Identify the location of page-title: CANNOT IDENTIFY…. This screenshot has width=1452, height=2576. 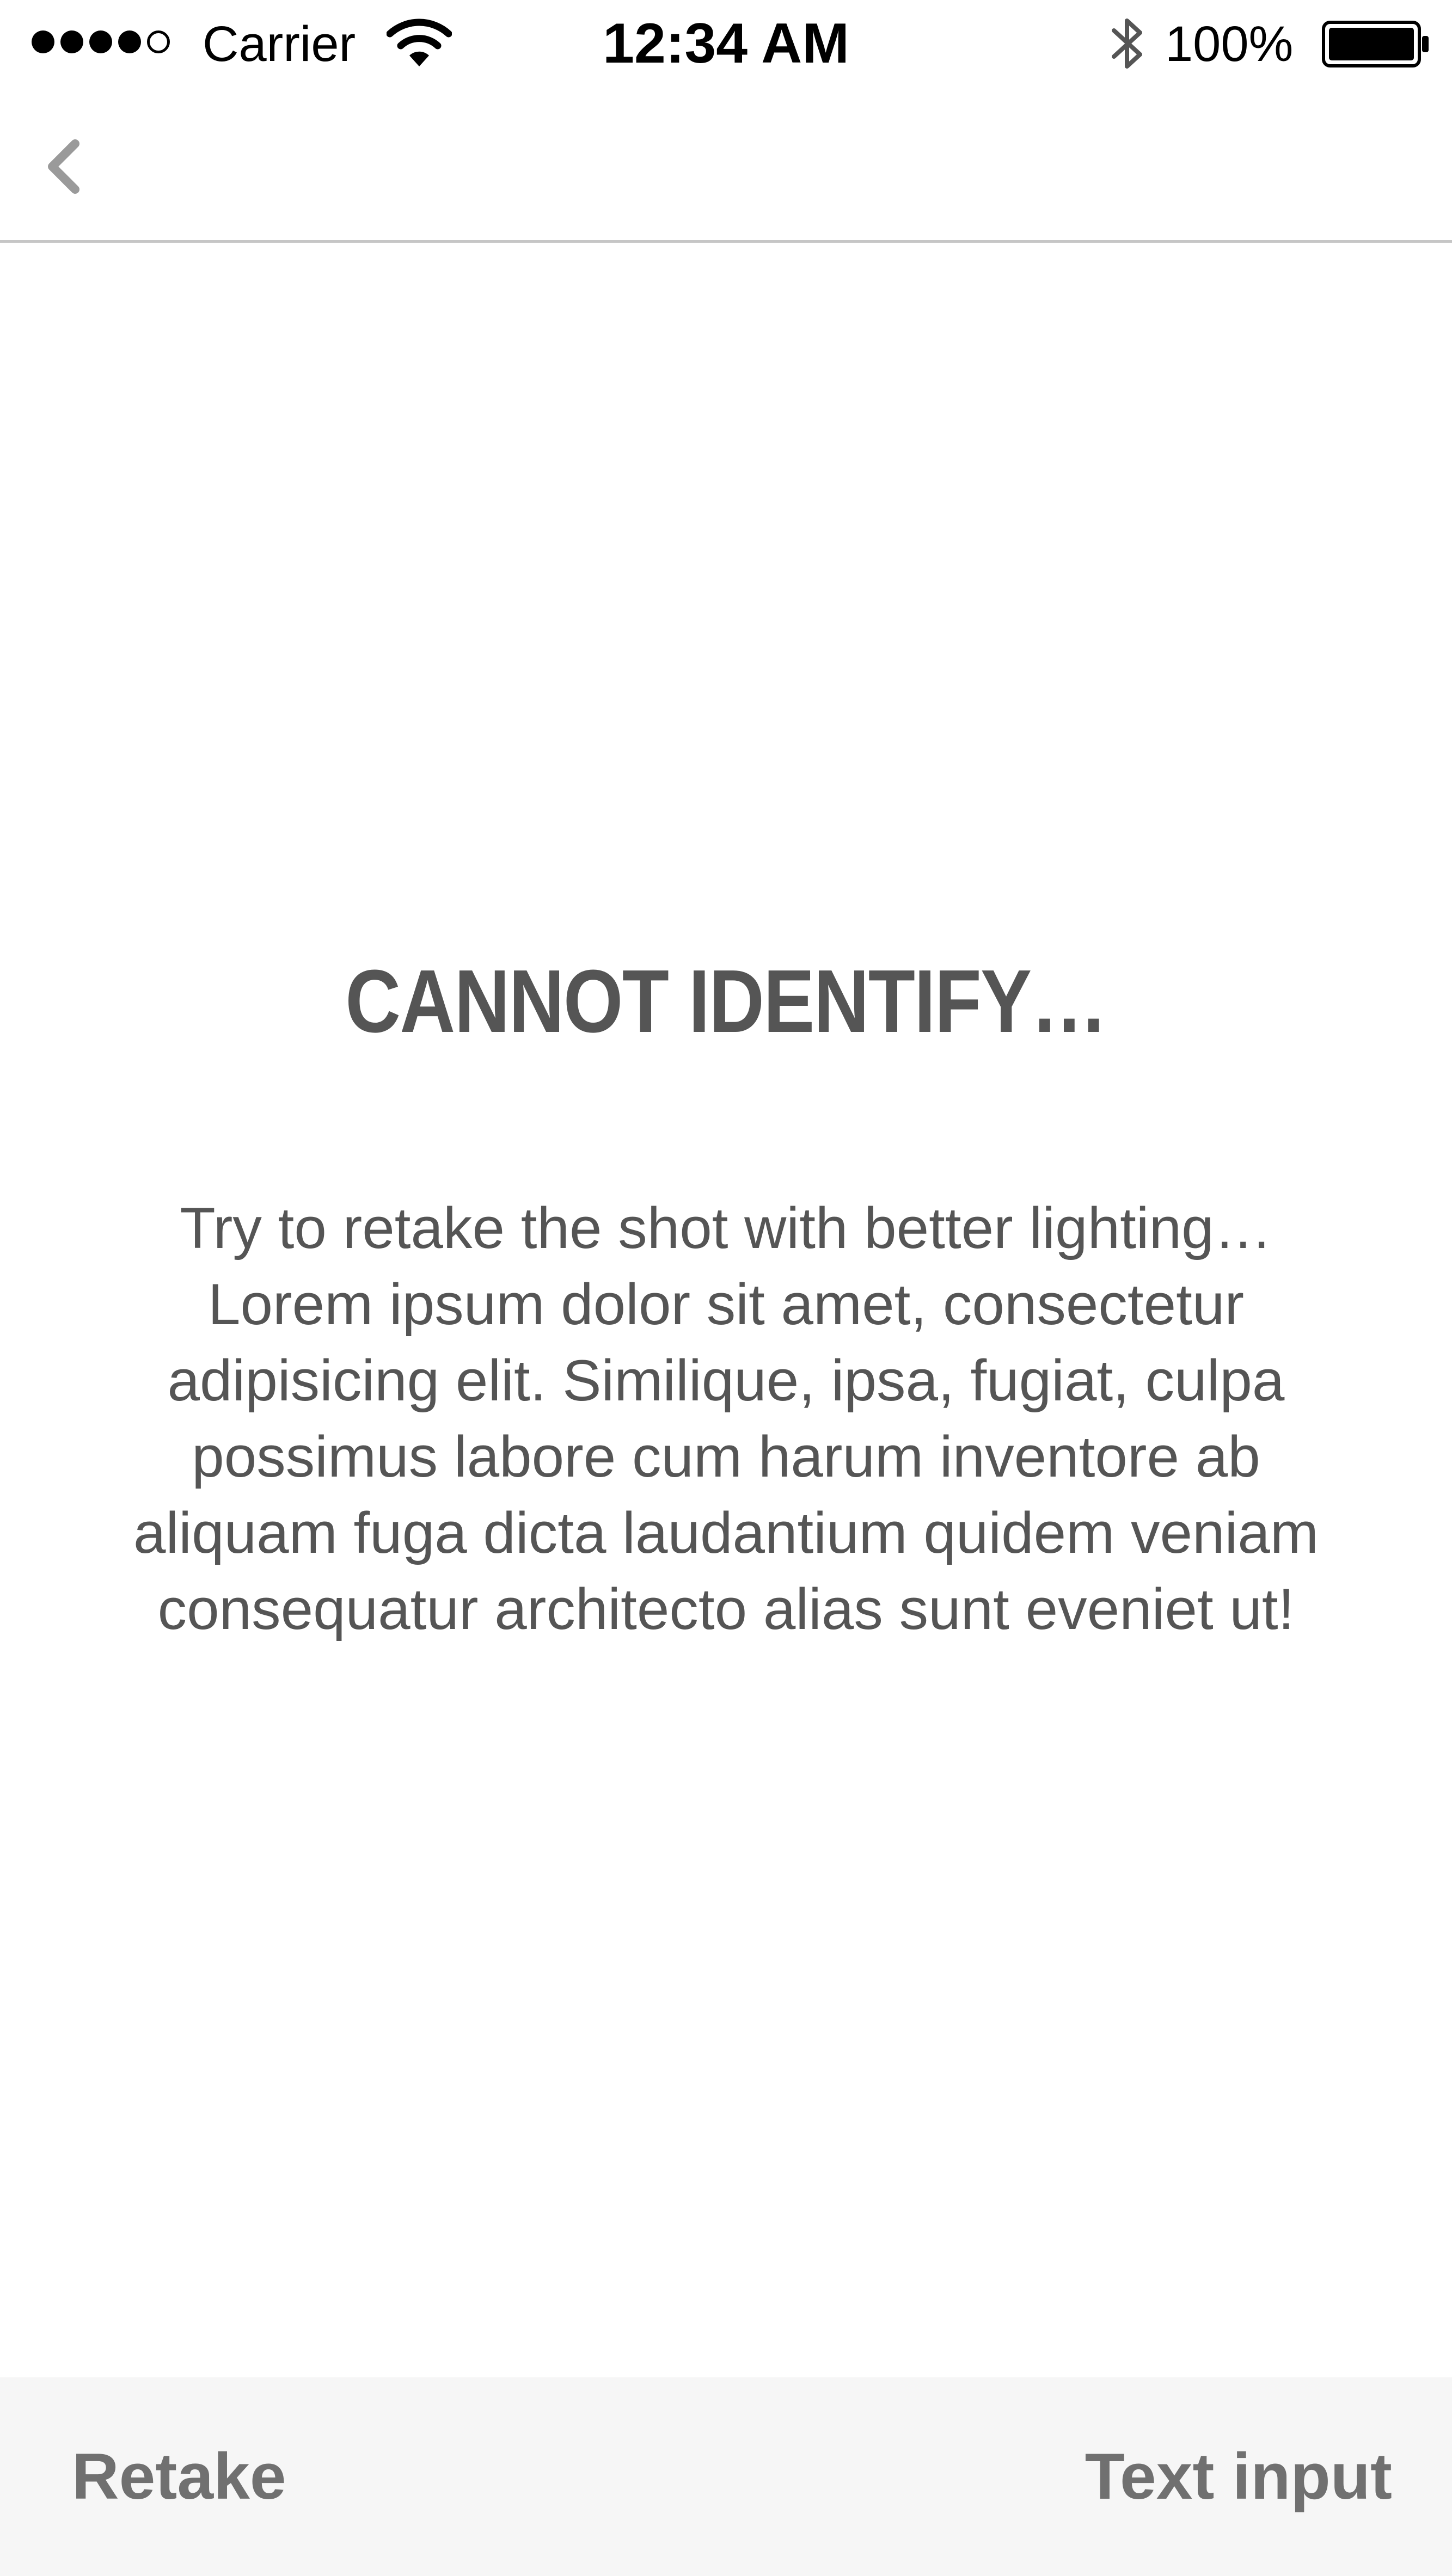
(726, 1001).